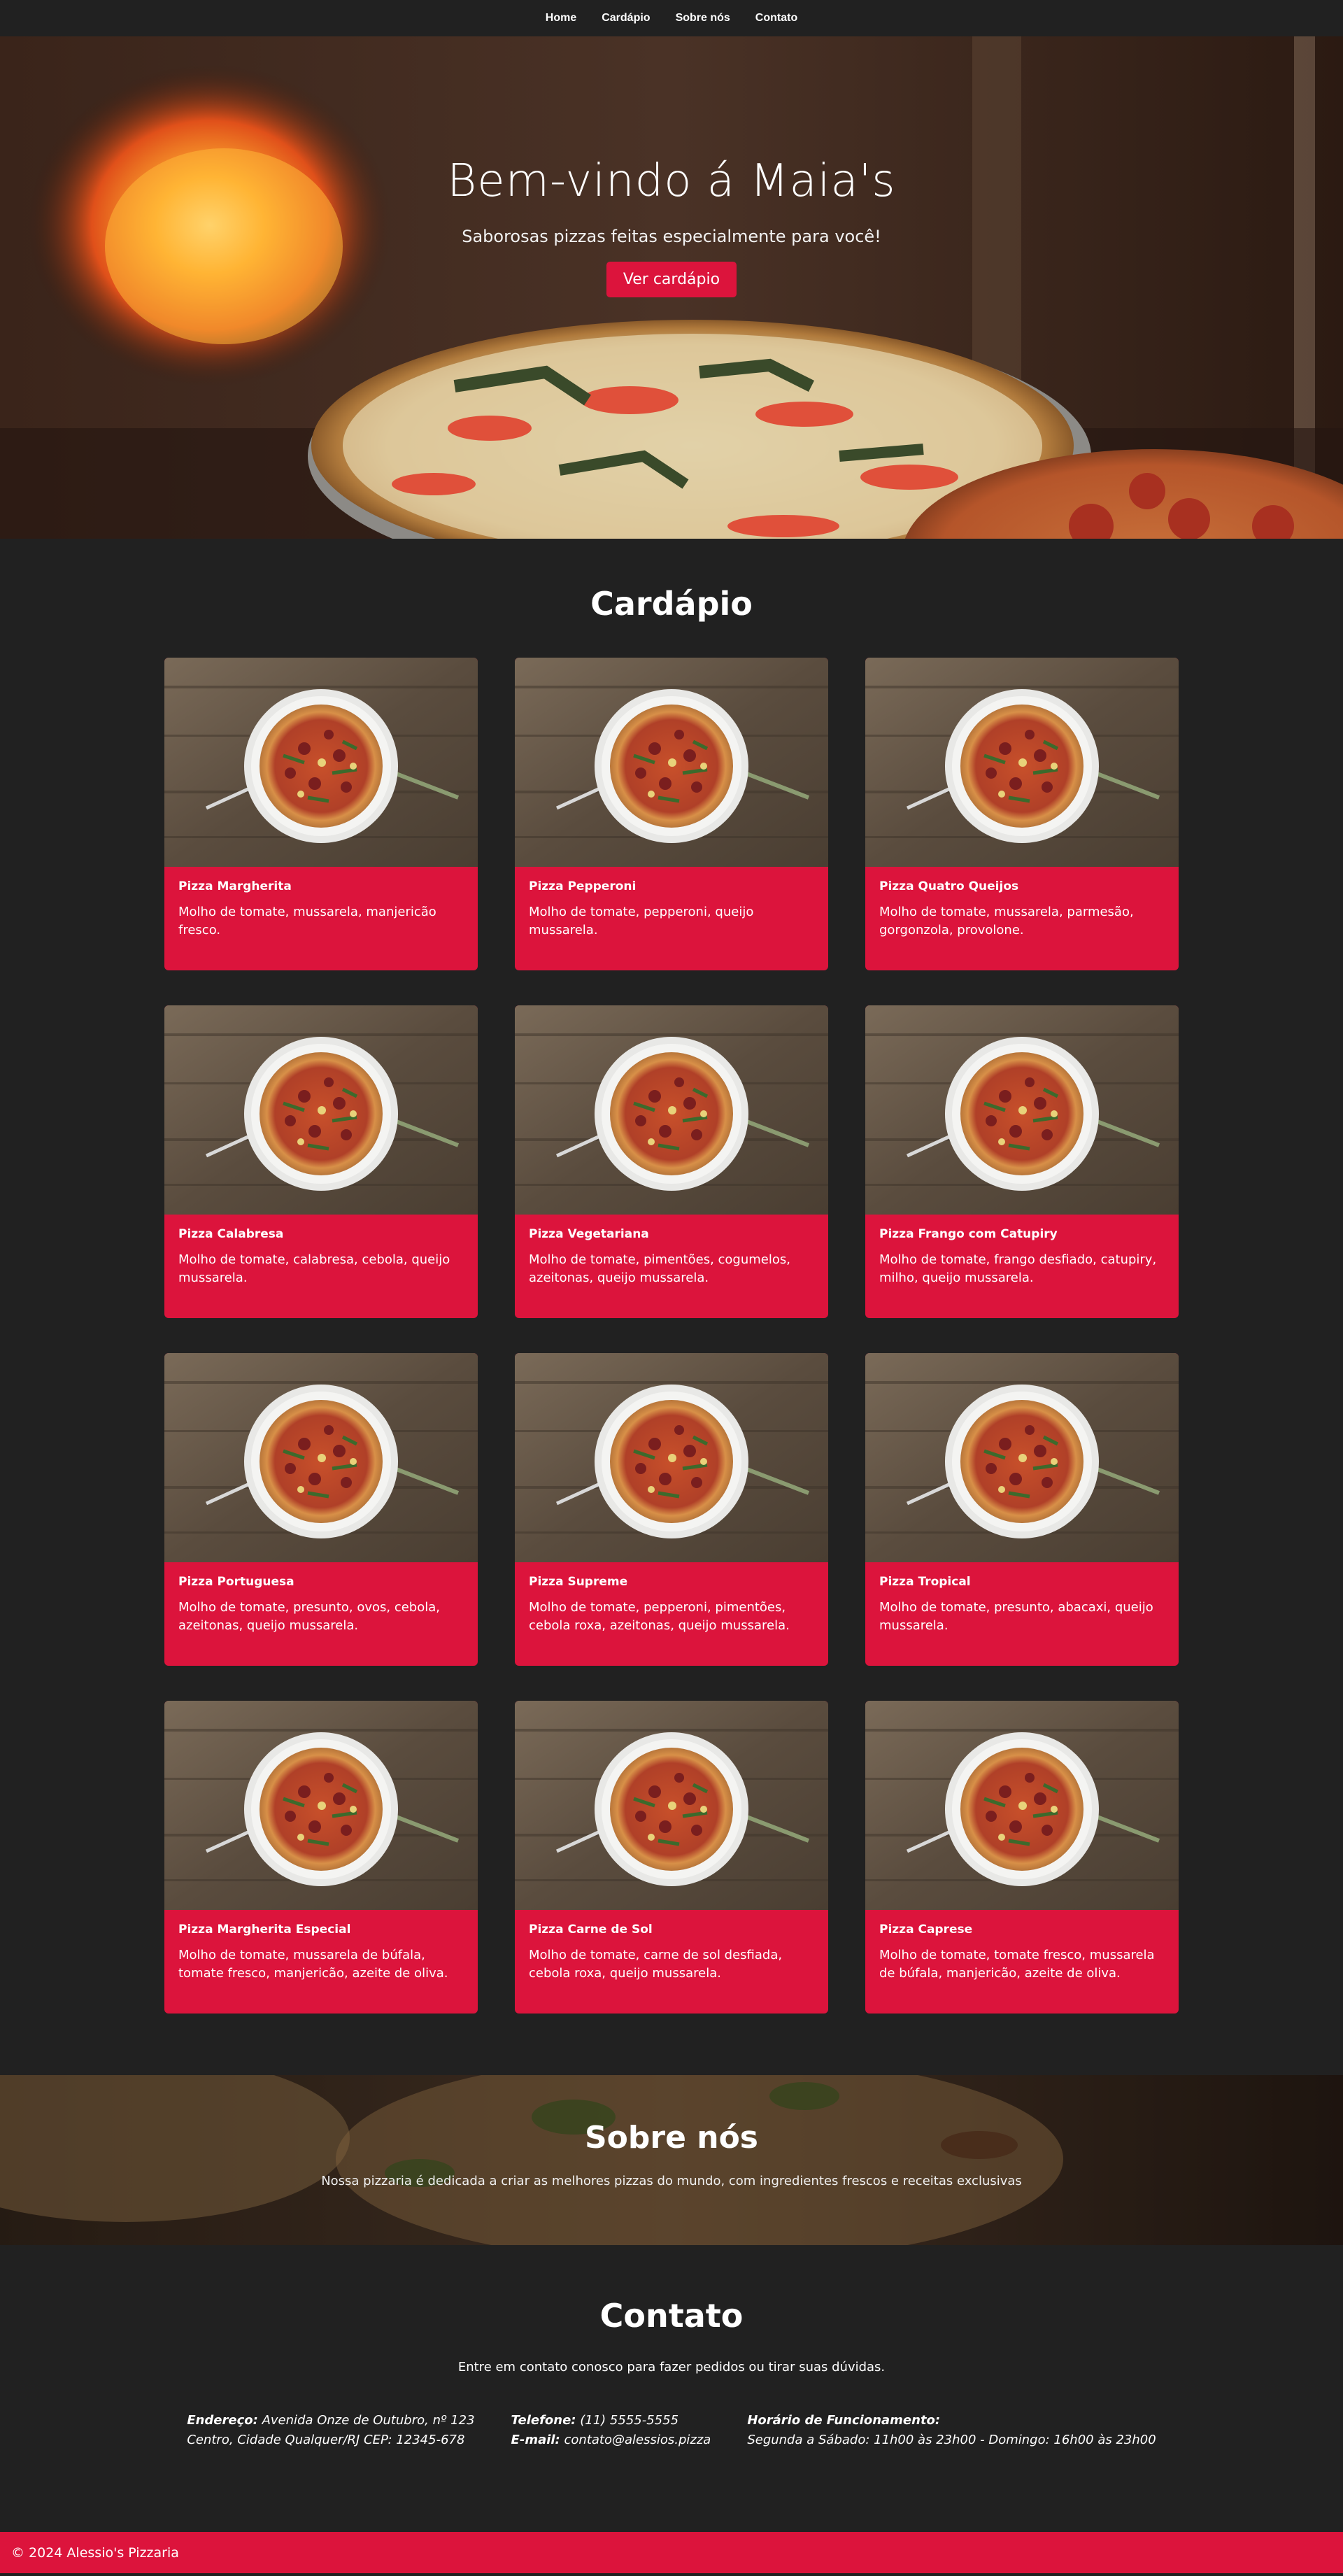 The image size is (1343, 2576). Describe the element at coordinates (629, 2420) in the screenshot. I see `phone-value: (11) 5555-5555` at that location.